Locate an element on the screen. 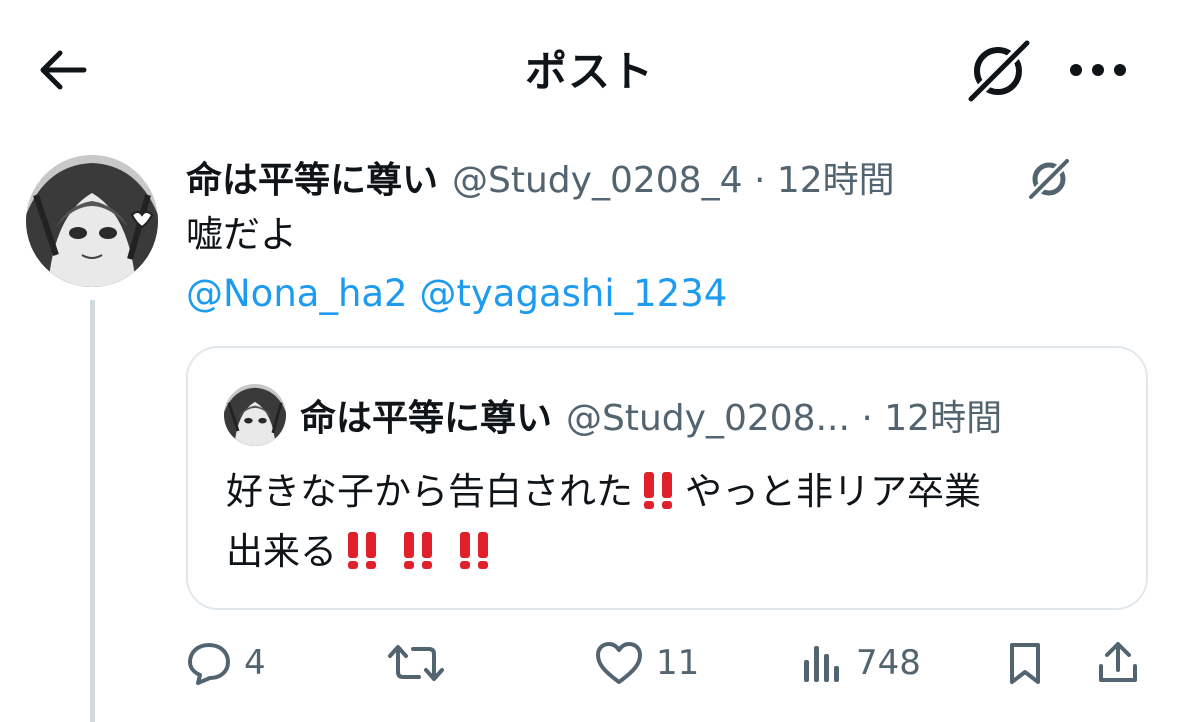 The height and width of the screenshot is (722, 1179). quote-avatar is located at coordinates (255, 415).